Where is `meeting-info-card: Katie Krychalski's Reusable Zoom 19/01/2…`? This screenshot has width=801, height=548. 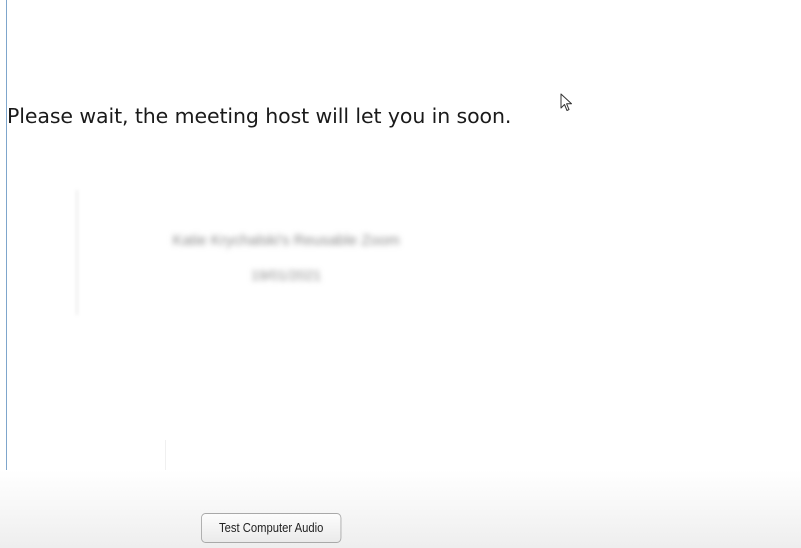
meeting-info-card: Katie Krychalski's Reusable Zoom 19/01/2… is located at coordinates (286, 252).